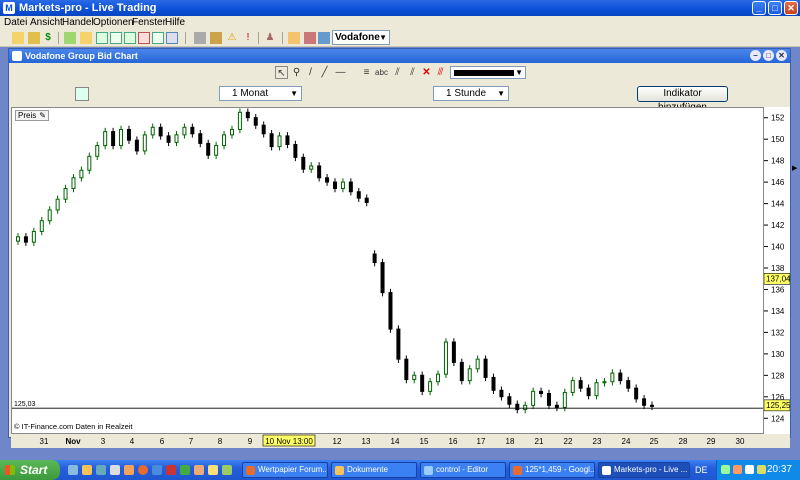 The image size is (800, 480). What do you see at coordinates (683, 441) in the screenshot?
I see `x-tick-label: 28` at bounding box center [683, 441].